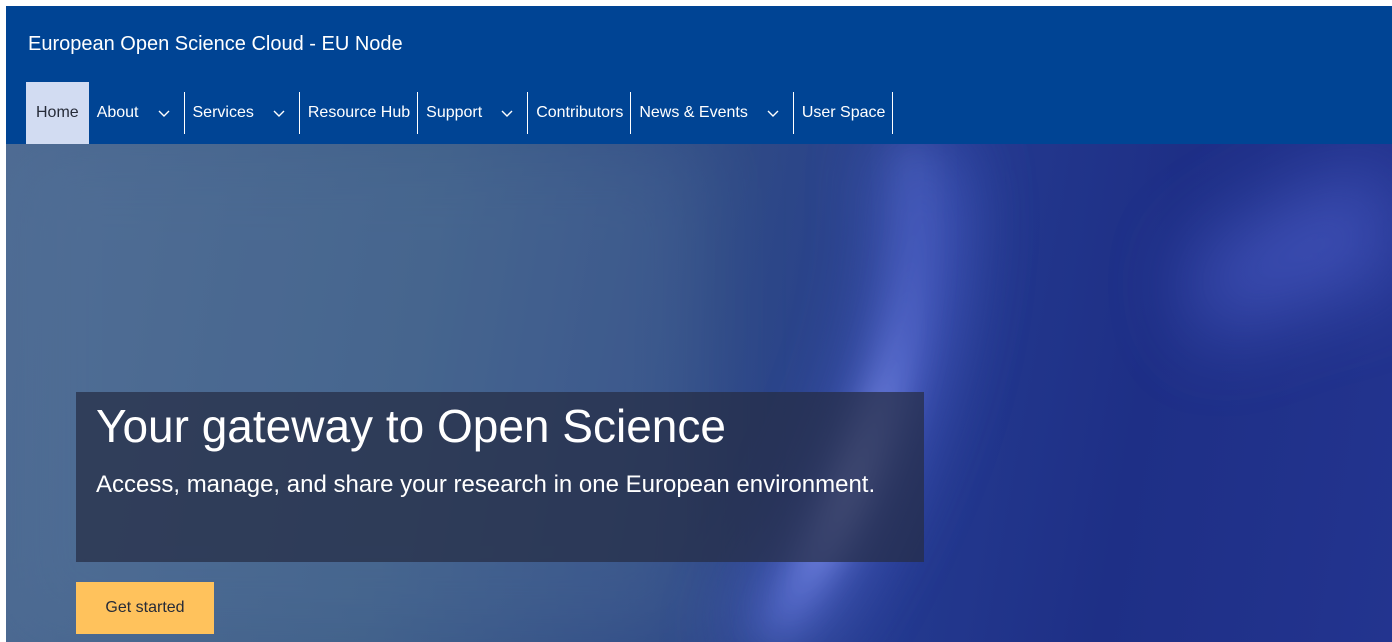 The image size is (1392, 642). Describe the element at coordinates (696, 3) in the screenshot. I see `top-edge` at that location.